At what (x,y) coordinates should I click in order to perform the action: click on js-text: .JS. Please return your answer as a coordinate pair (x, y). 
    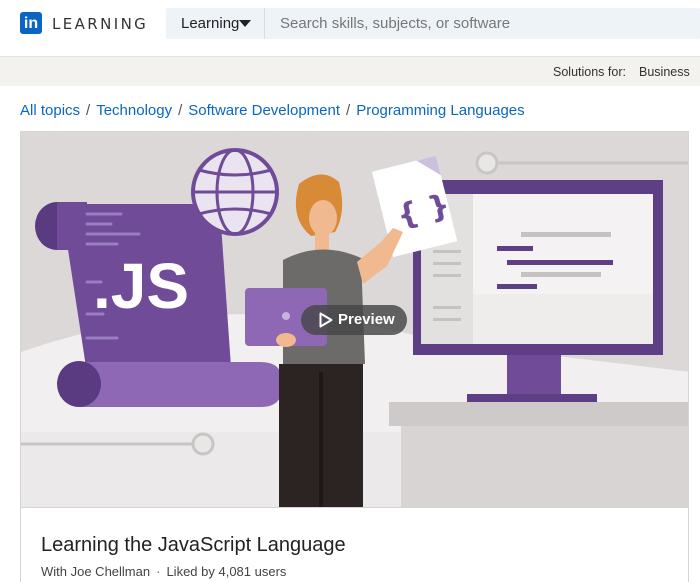
    Looking at the image, I should click on (141, 286).